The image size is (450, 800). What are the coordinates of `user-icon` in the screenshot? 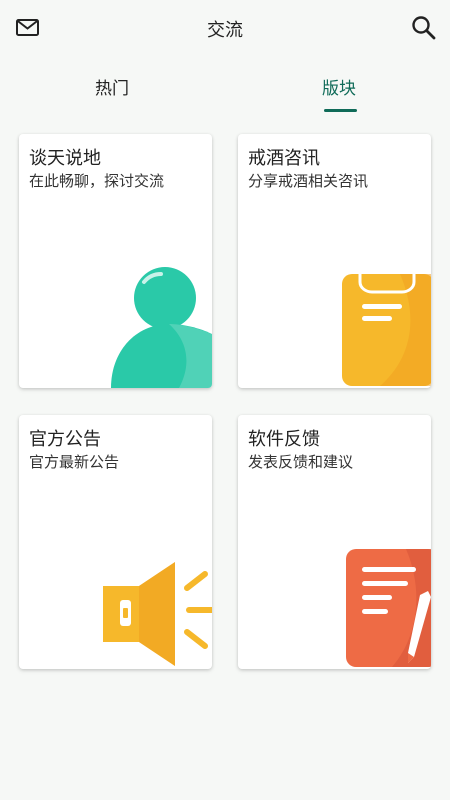 It's located at (160, 325).